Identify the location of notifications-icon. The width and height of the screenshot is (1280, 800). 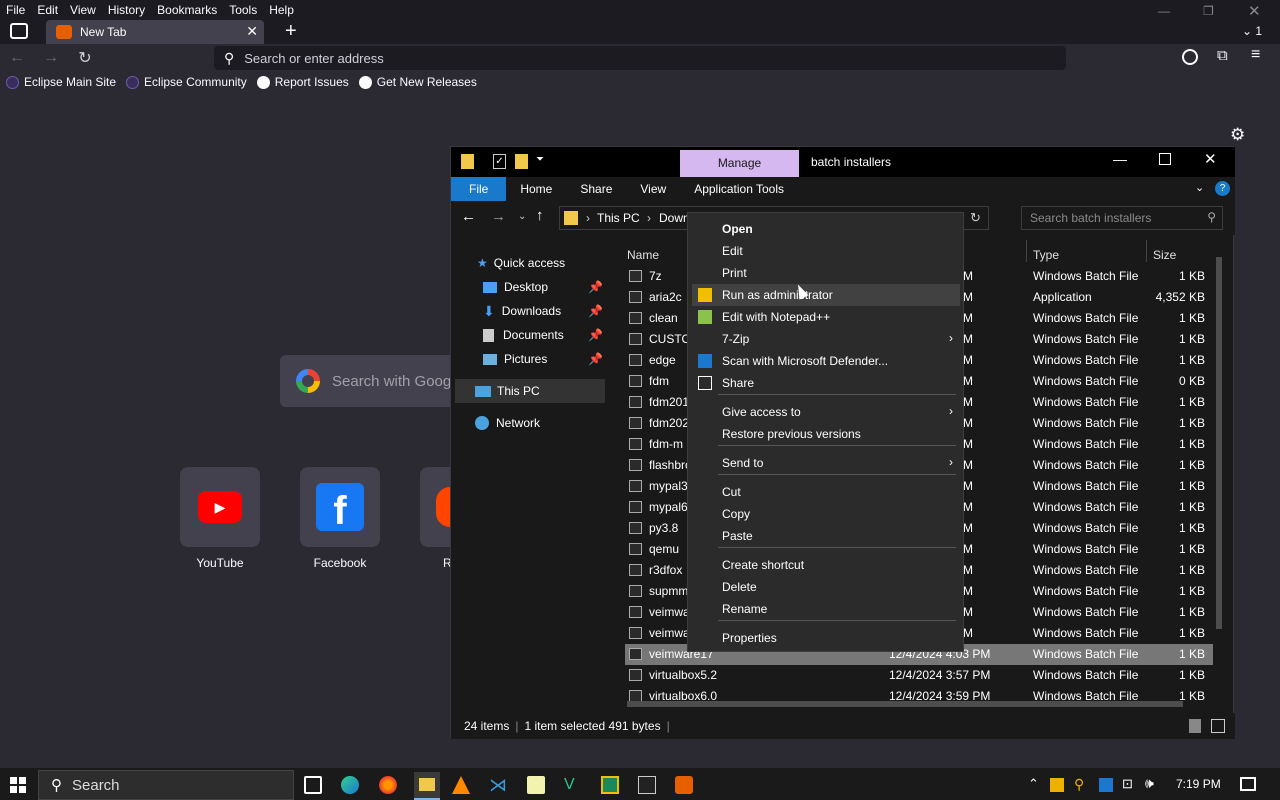
(1248, 784).